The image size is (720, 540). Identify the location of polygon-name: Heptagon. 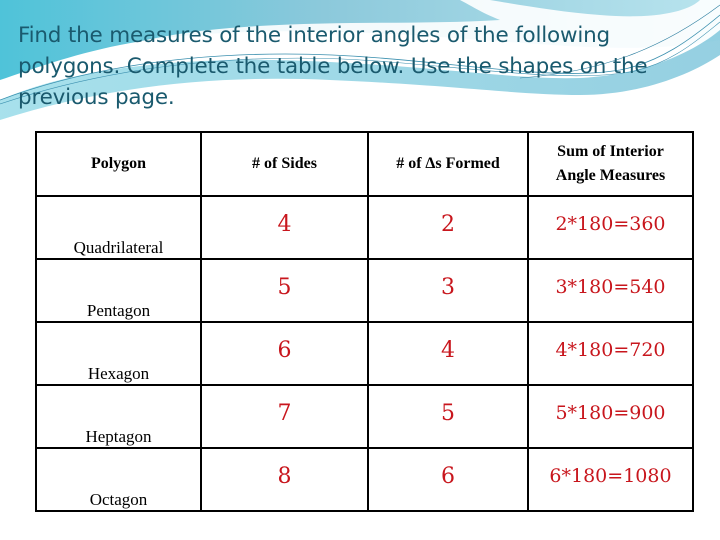
(118, 416).